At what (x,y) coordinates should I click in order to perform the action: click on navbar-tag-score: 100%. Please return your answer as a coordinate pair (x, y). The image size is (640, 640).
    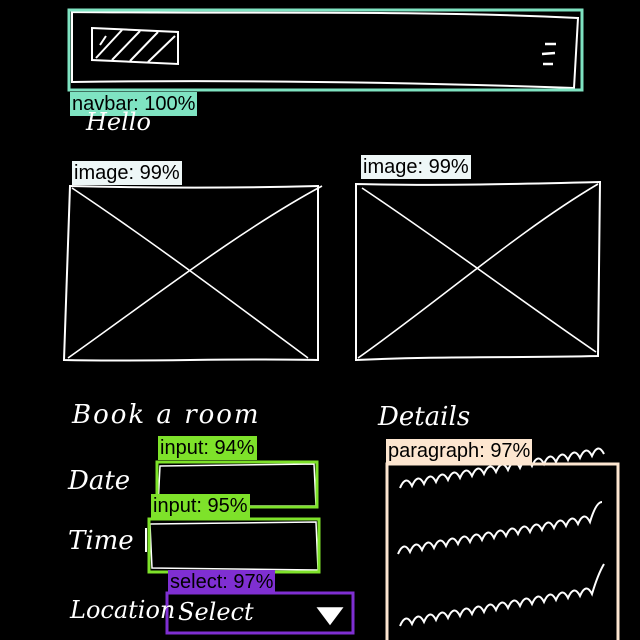
    Looking at the image, I should click on (170, 104).